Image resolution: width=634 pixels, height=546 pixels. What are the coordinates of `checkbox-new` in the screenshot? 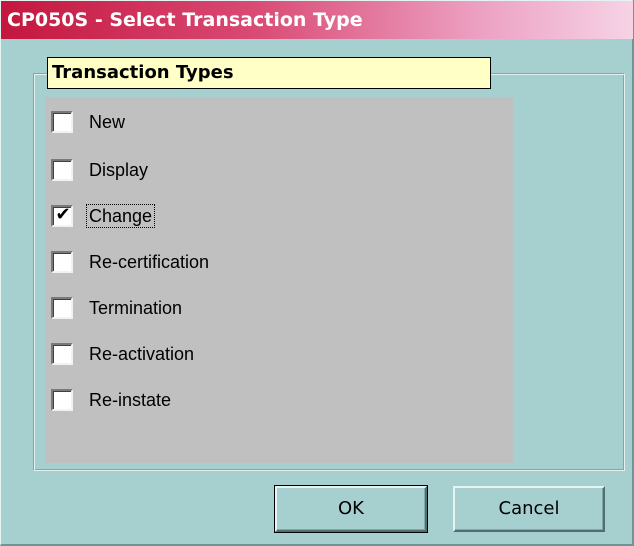 It's located at (62, 122).